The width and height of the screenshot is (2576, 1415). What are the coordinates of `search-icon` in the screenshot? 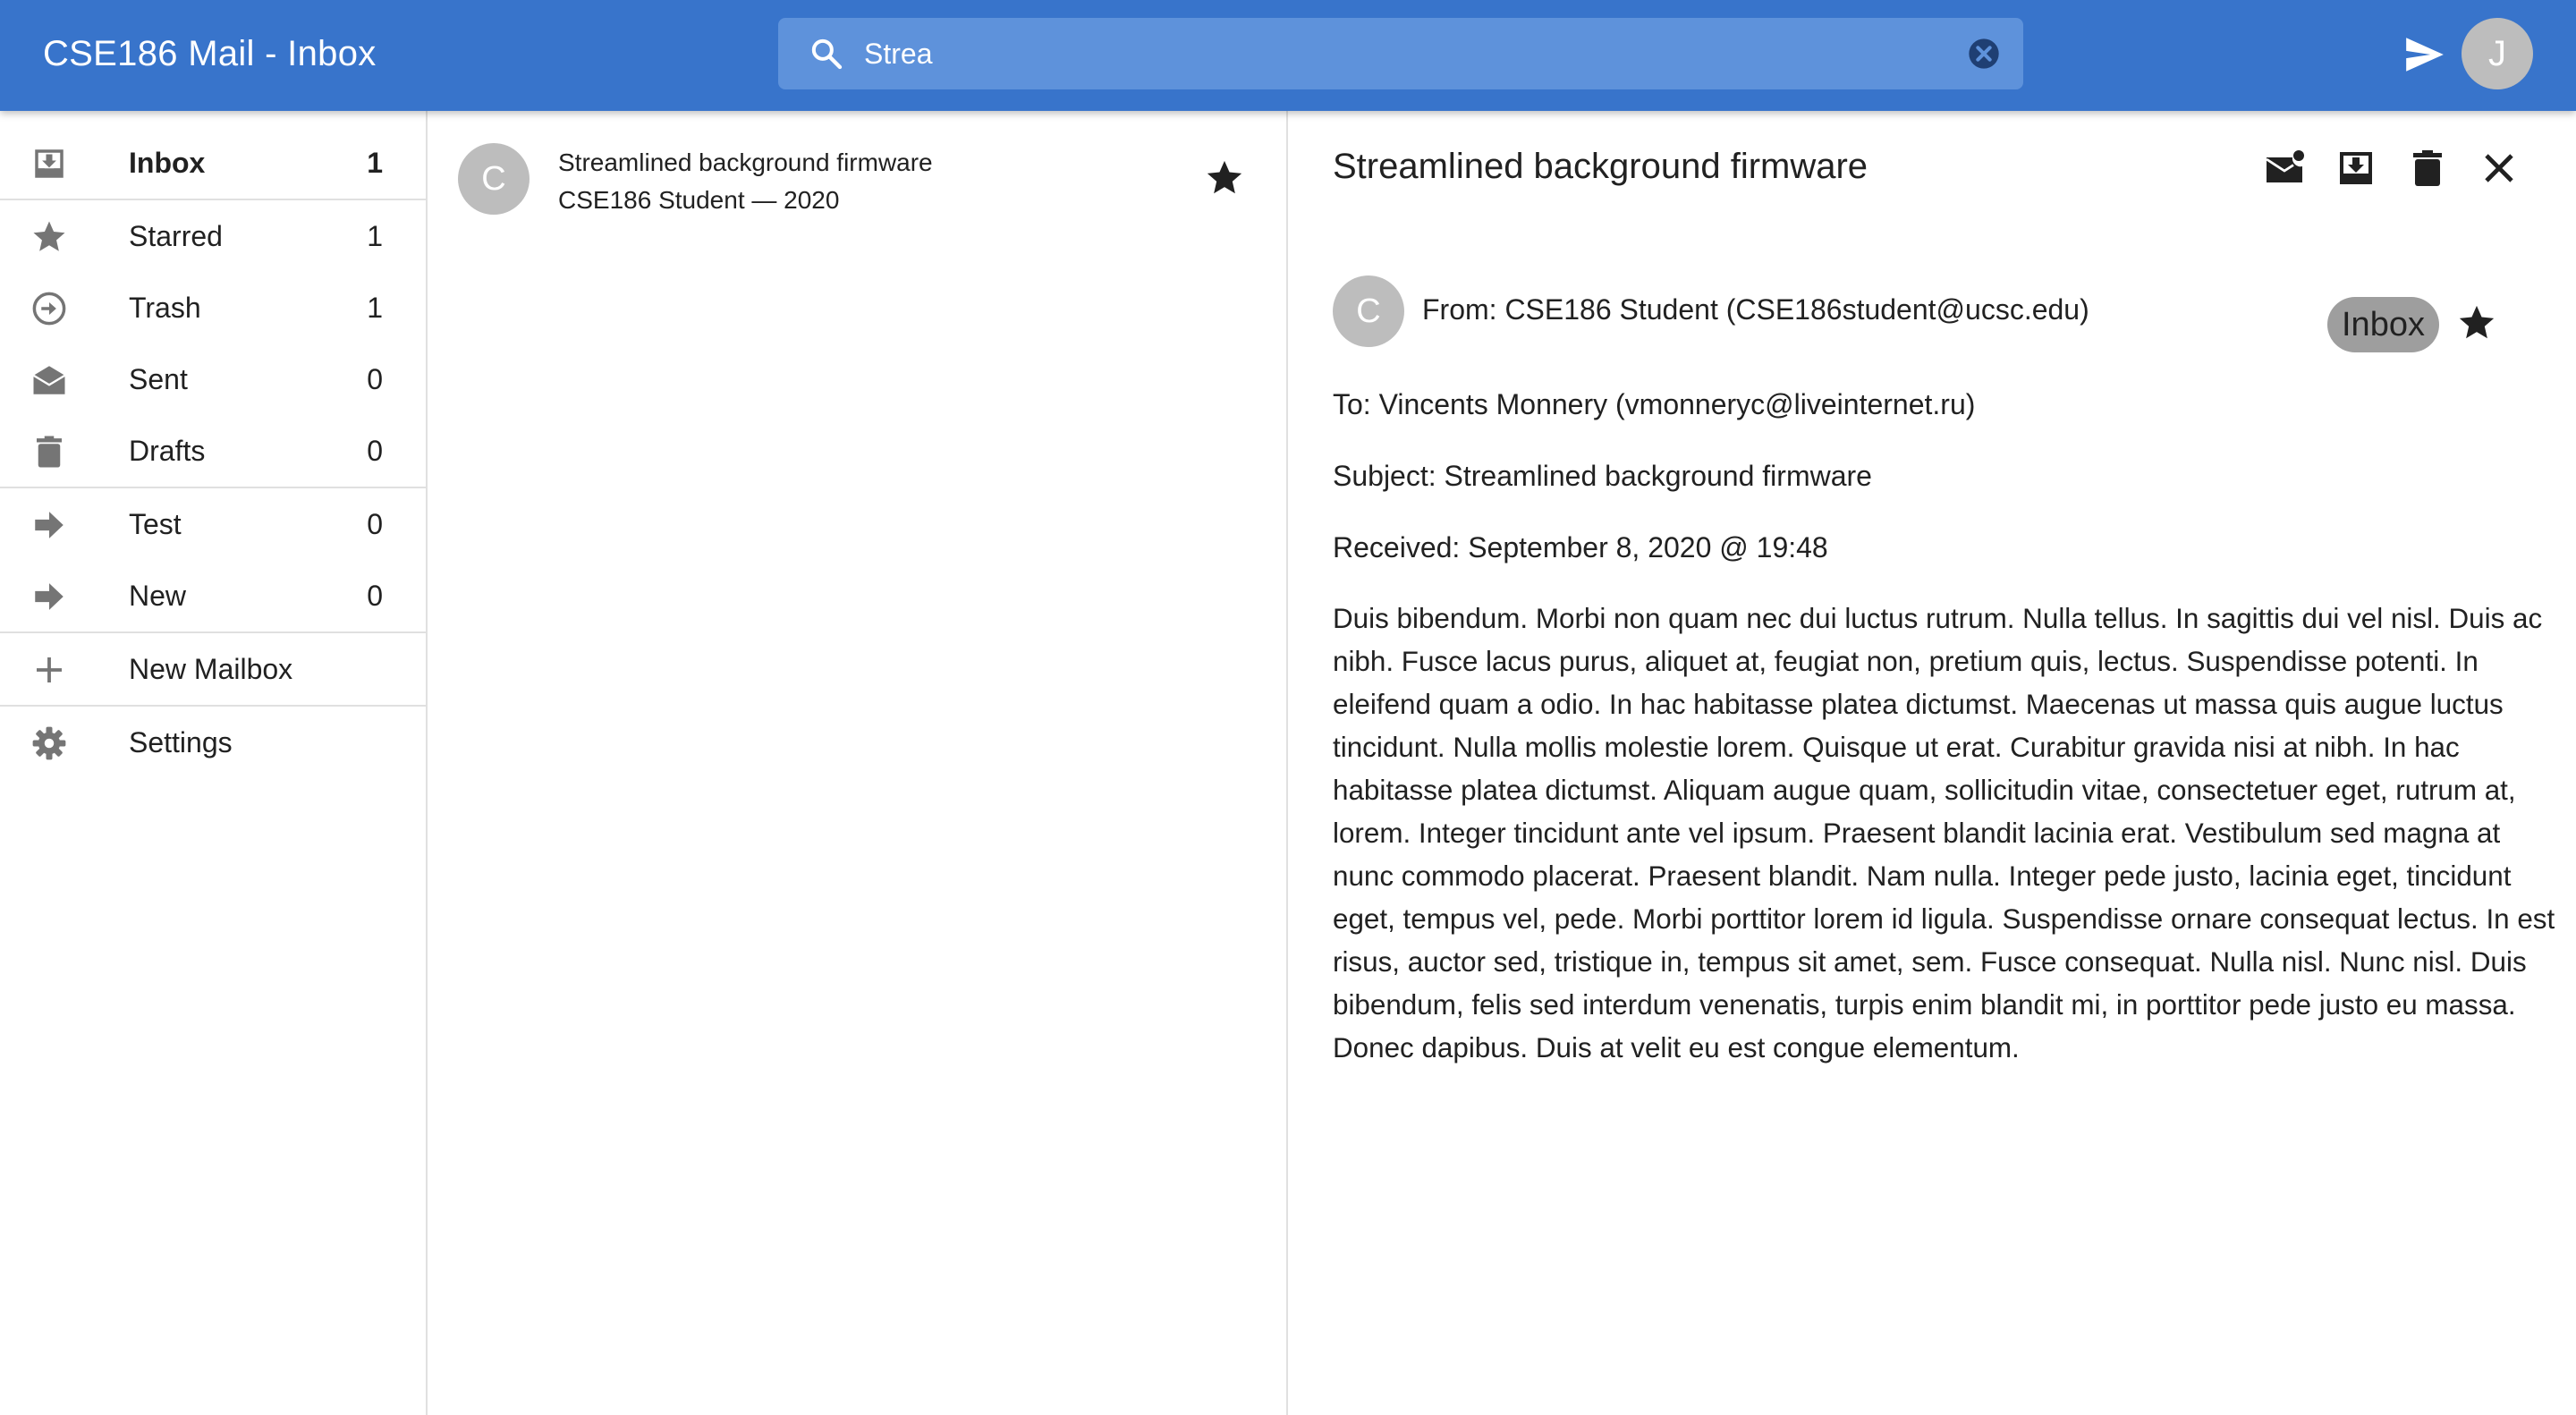 It's located at (827, 54).